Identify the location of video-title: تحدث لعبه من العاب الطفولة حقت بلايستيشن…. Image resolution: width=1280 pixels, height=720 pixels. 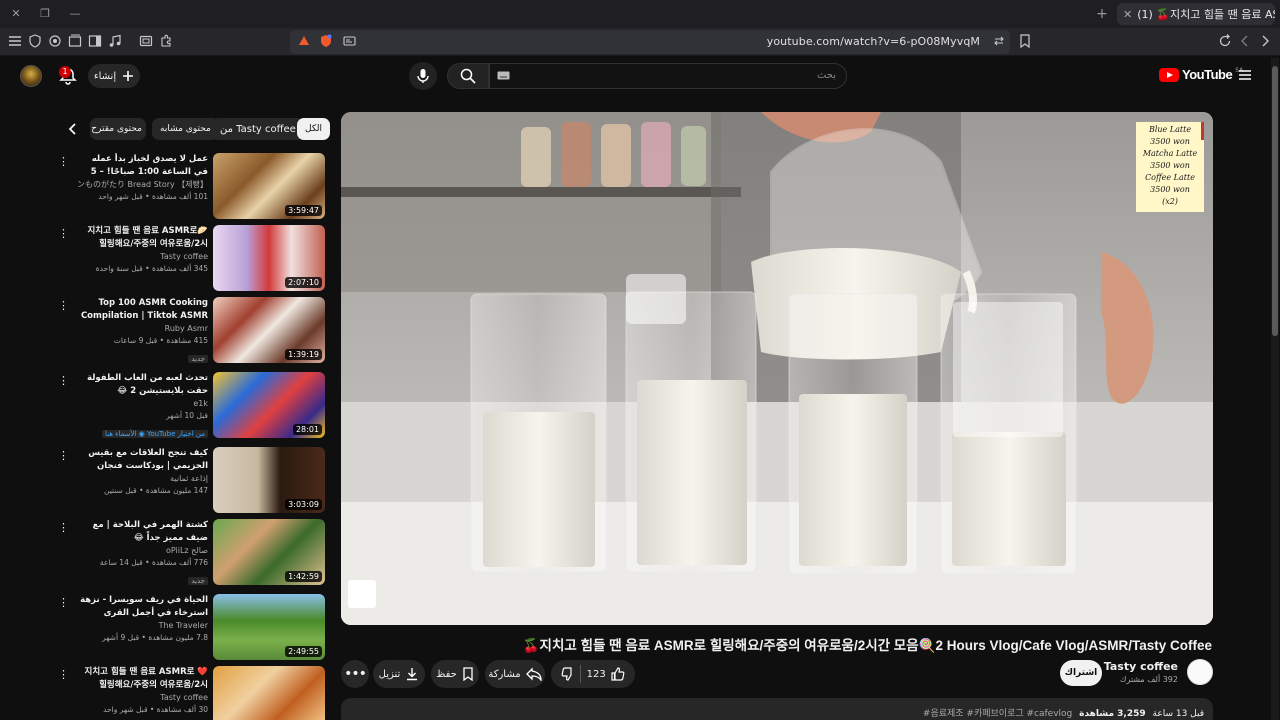
(143, 385).